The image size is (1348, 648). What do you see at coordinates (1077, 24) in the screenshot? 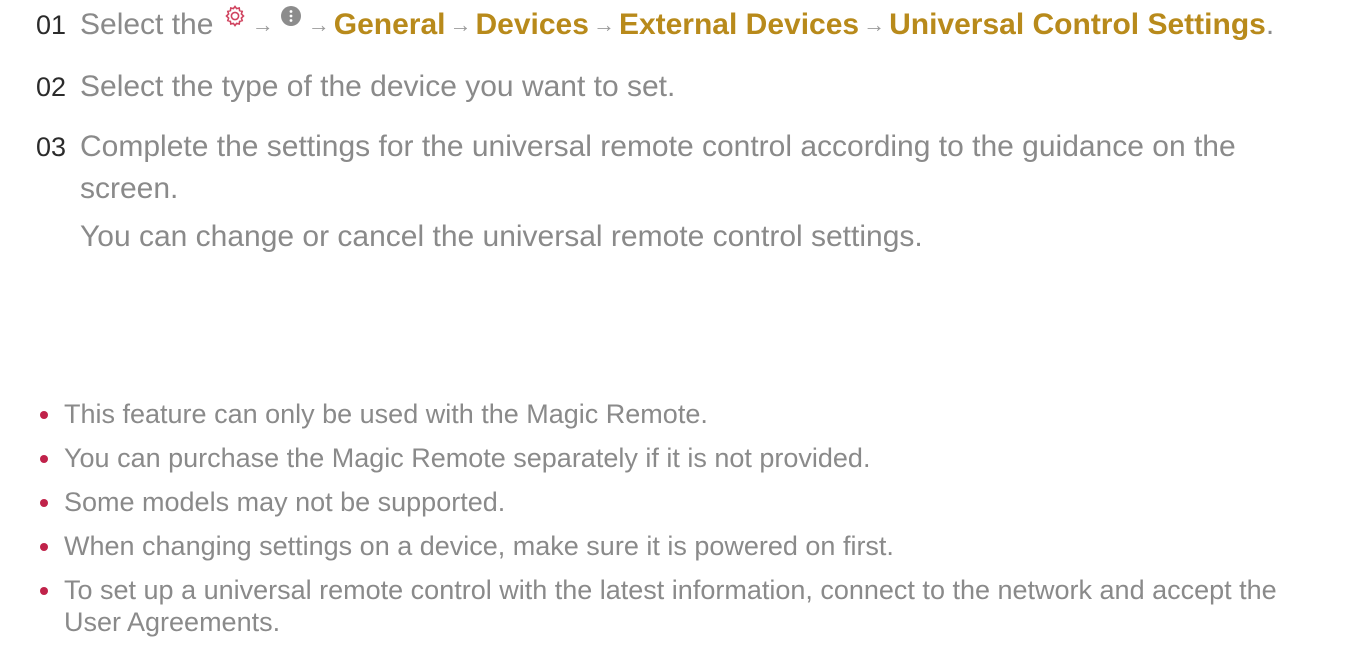
I see `path-universal-control-settings: Universal Control Settings` at bounding box center [1077, 24].